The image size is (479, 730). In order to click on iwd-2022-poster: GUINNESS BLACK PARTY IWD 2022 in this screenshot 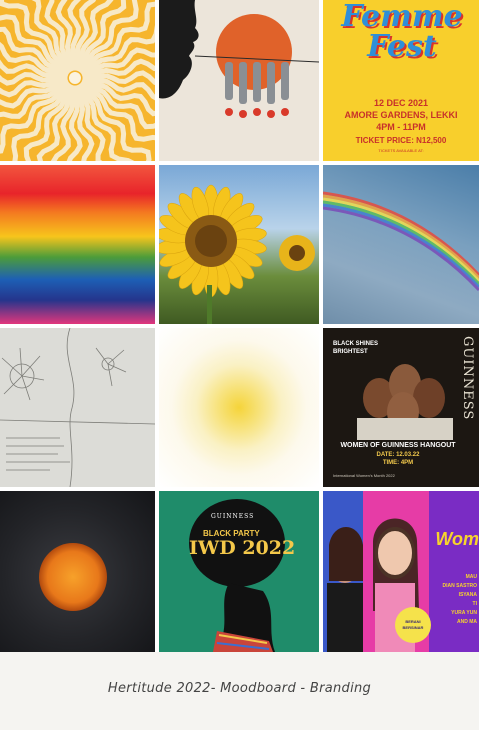, I will do `click(239, 571)`.